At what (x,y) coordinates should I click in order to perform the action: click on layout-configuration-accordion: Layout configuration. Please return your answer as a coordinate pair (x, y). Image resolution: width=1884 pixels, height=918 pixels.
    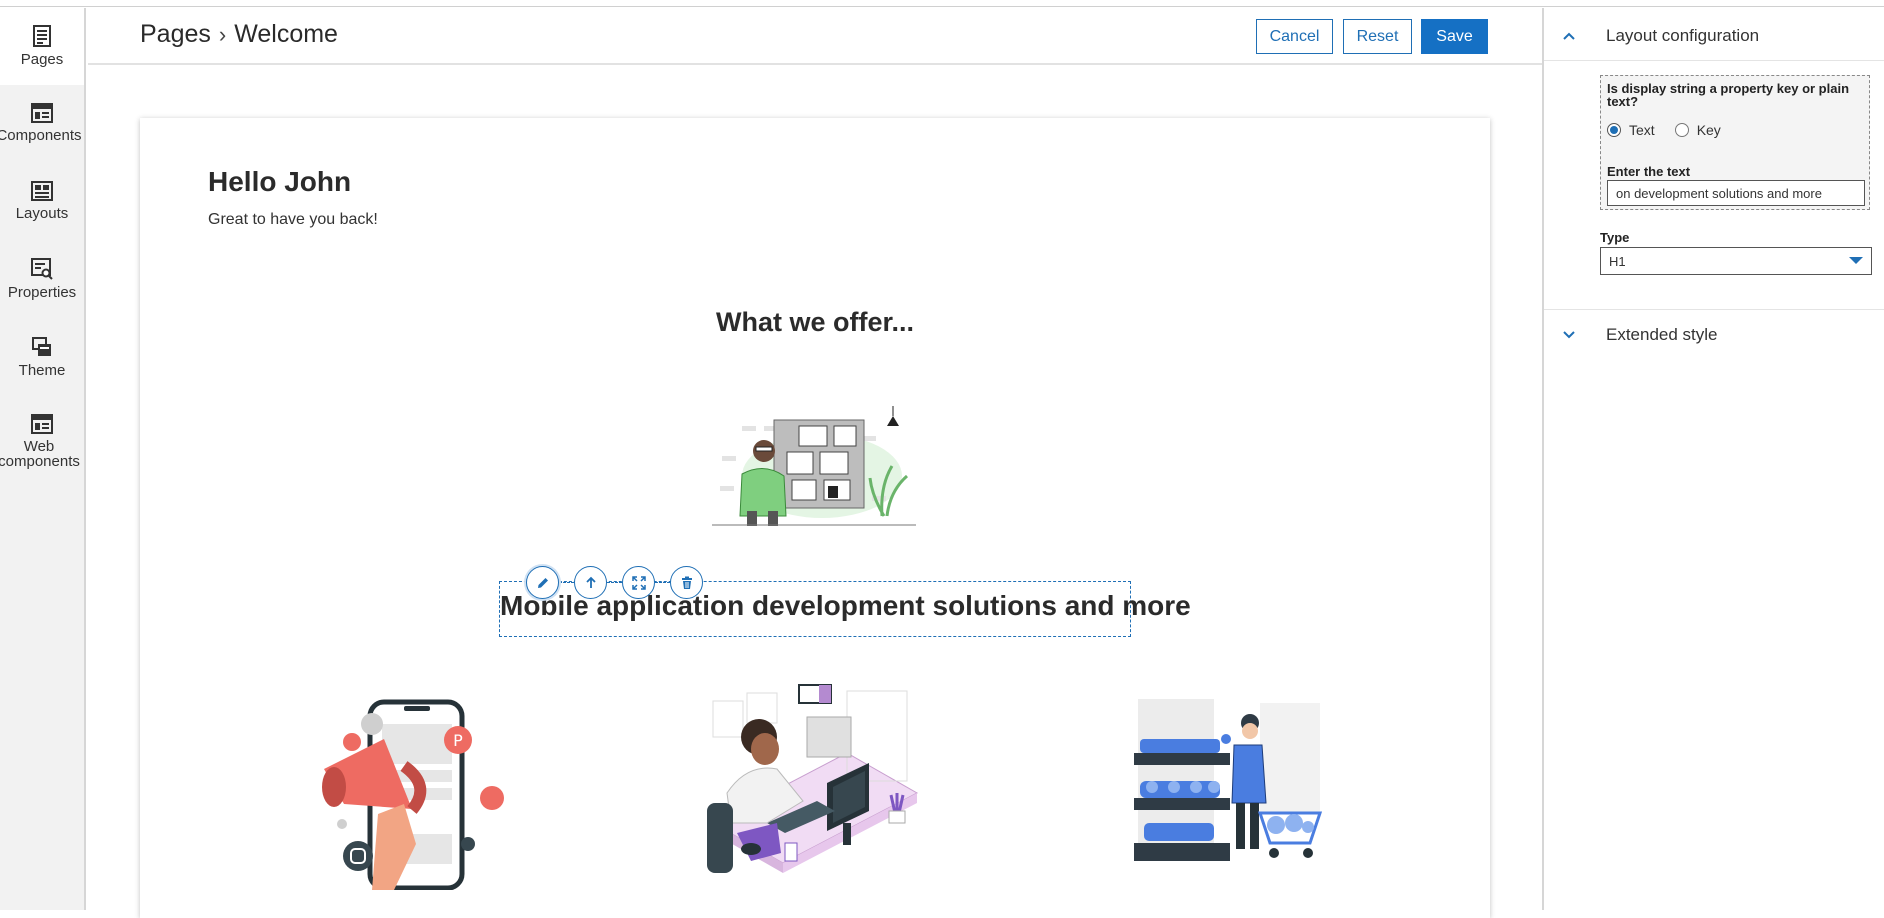
    Looking at the image, I should click on (1714, 36).